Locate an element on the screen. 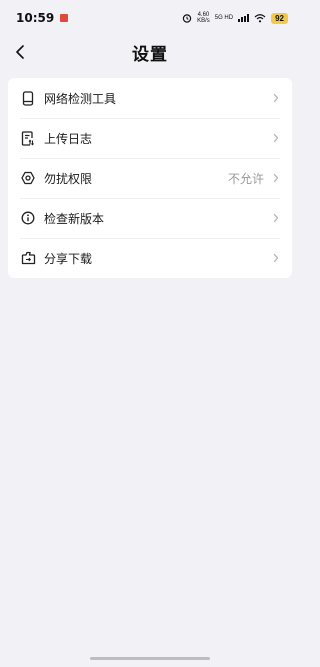 The height and width of the screenshot is (667, 320). chevron-left-icon is located at coordinates (20, 52).